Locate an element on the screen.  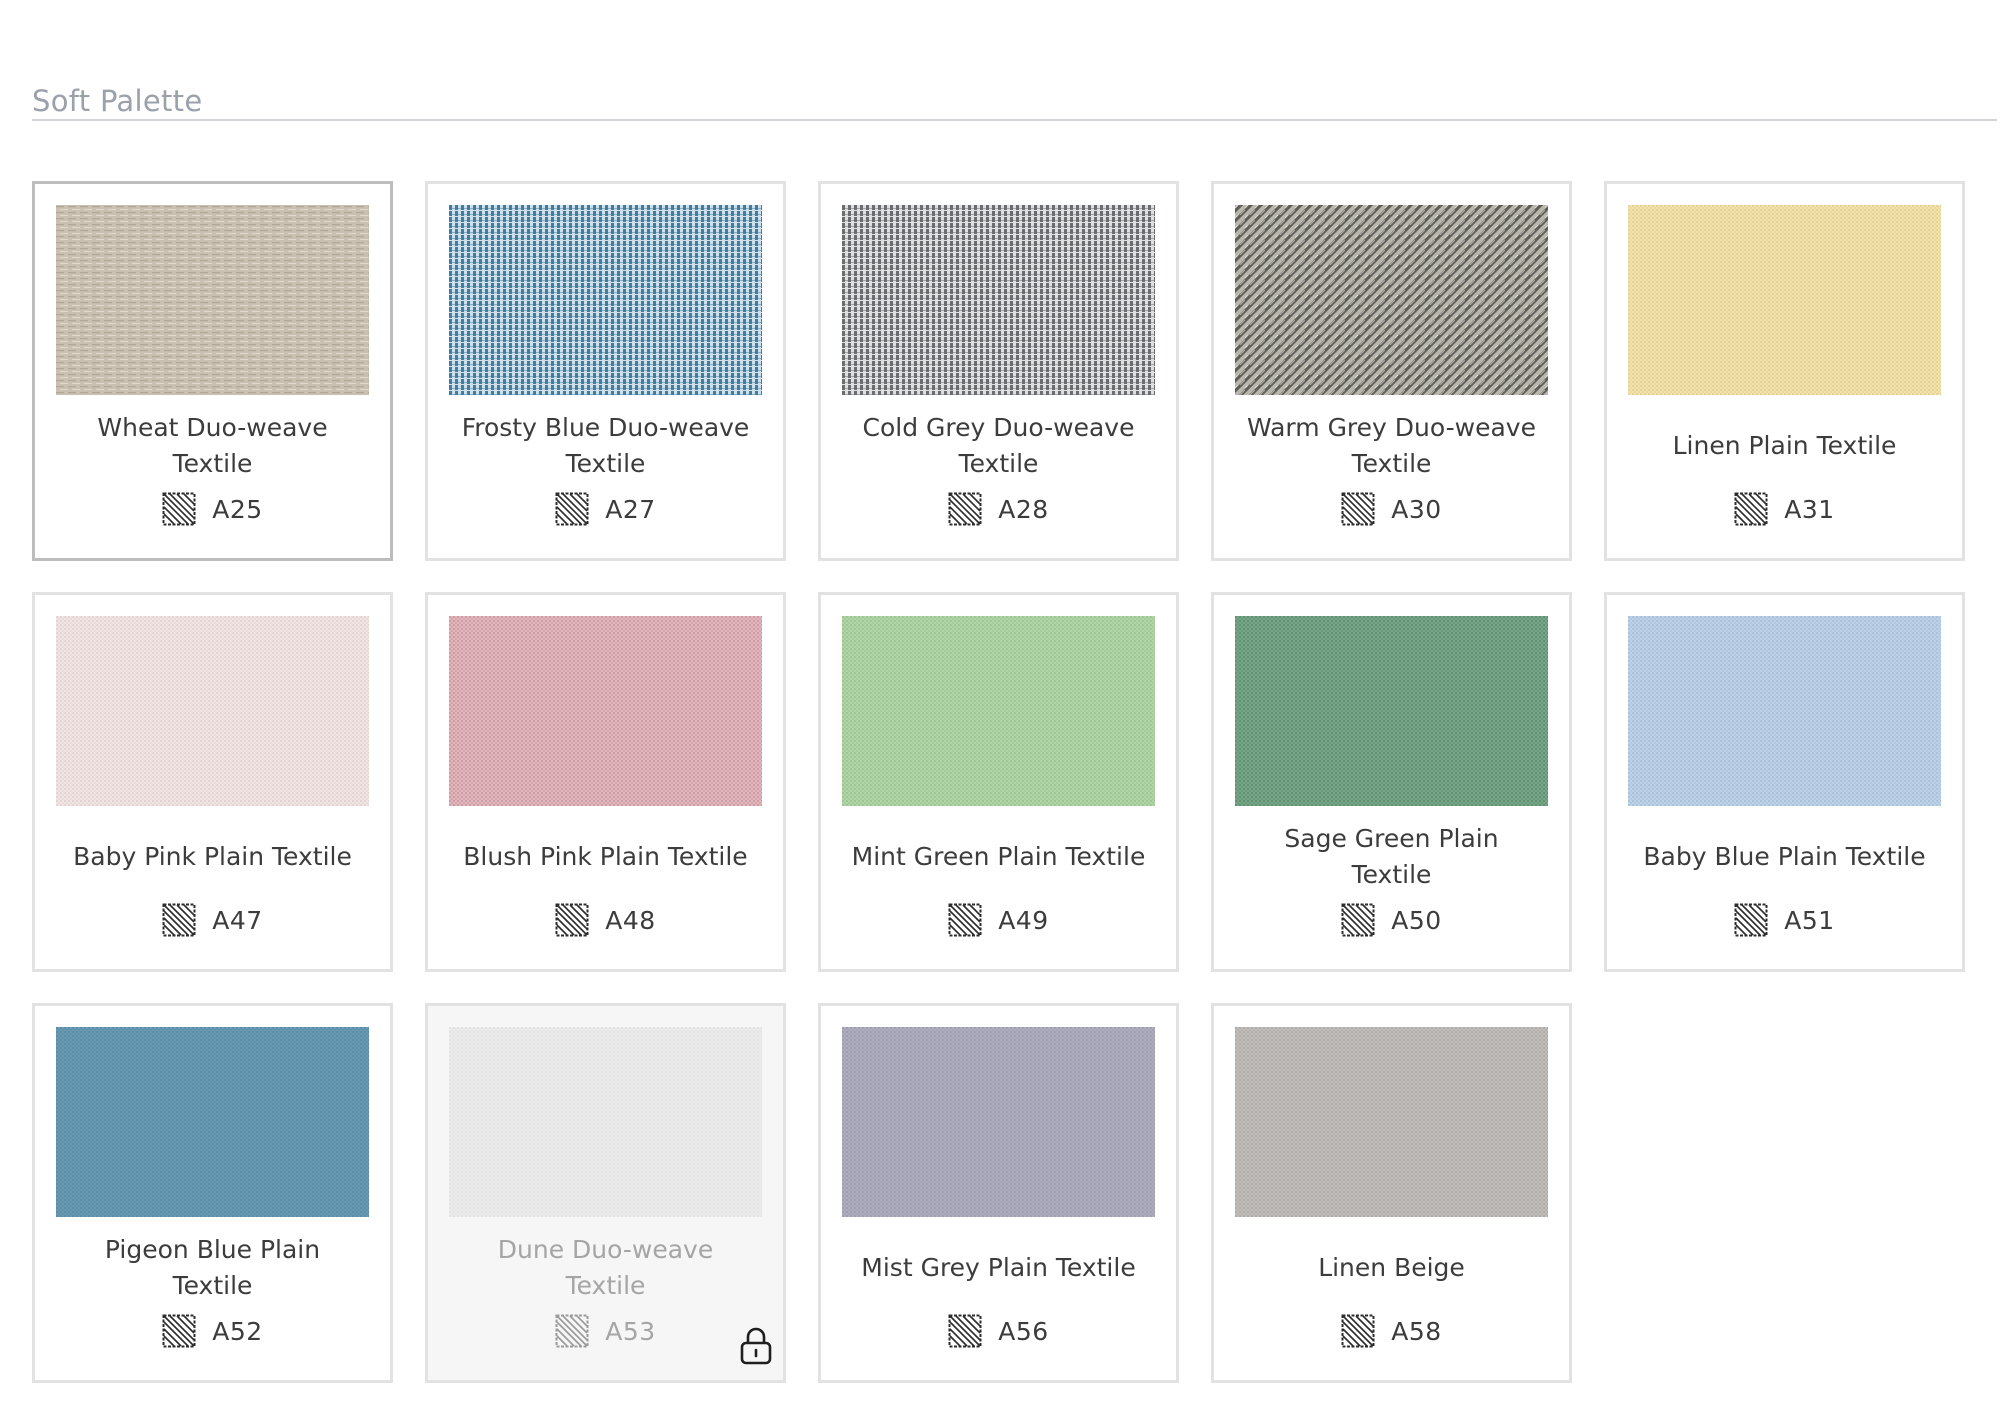
swatch-code-row: A49 is located at coordinates (998, 920).